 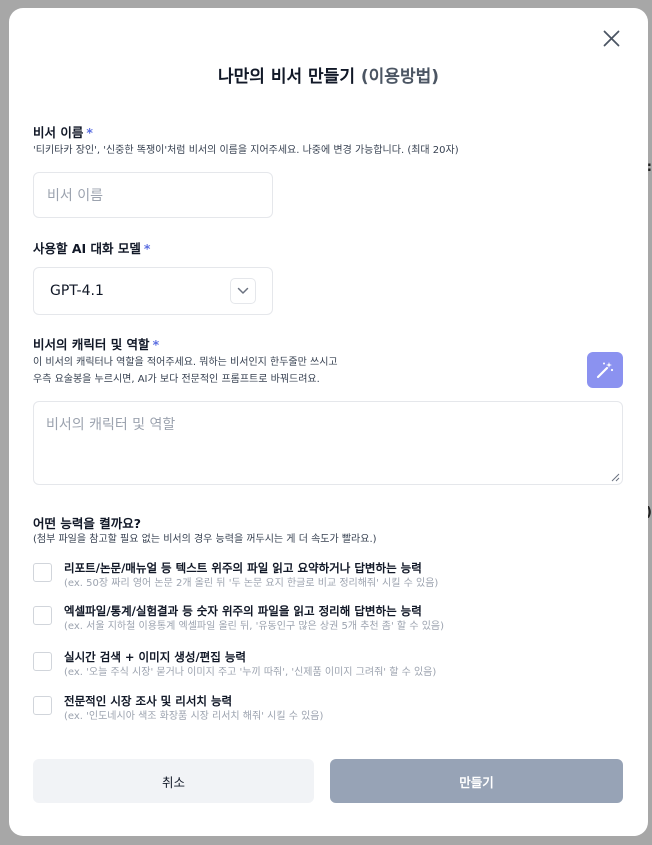 I want to click on character-label-text: 비서의 캐릭터 및 역할, so click(x=91, y=344).